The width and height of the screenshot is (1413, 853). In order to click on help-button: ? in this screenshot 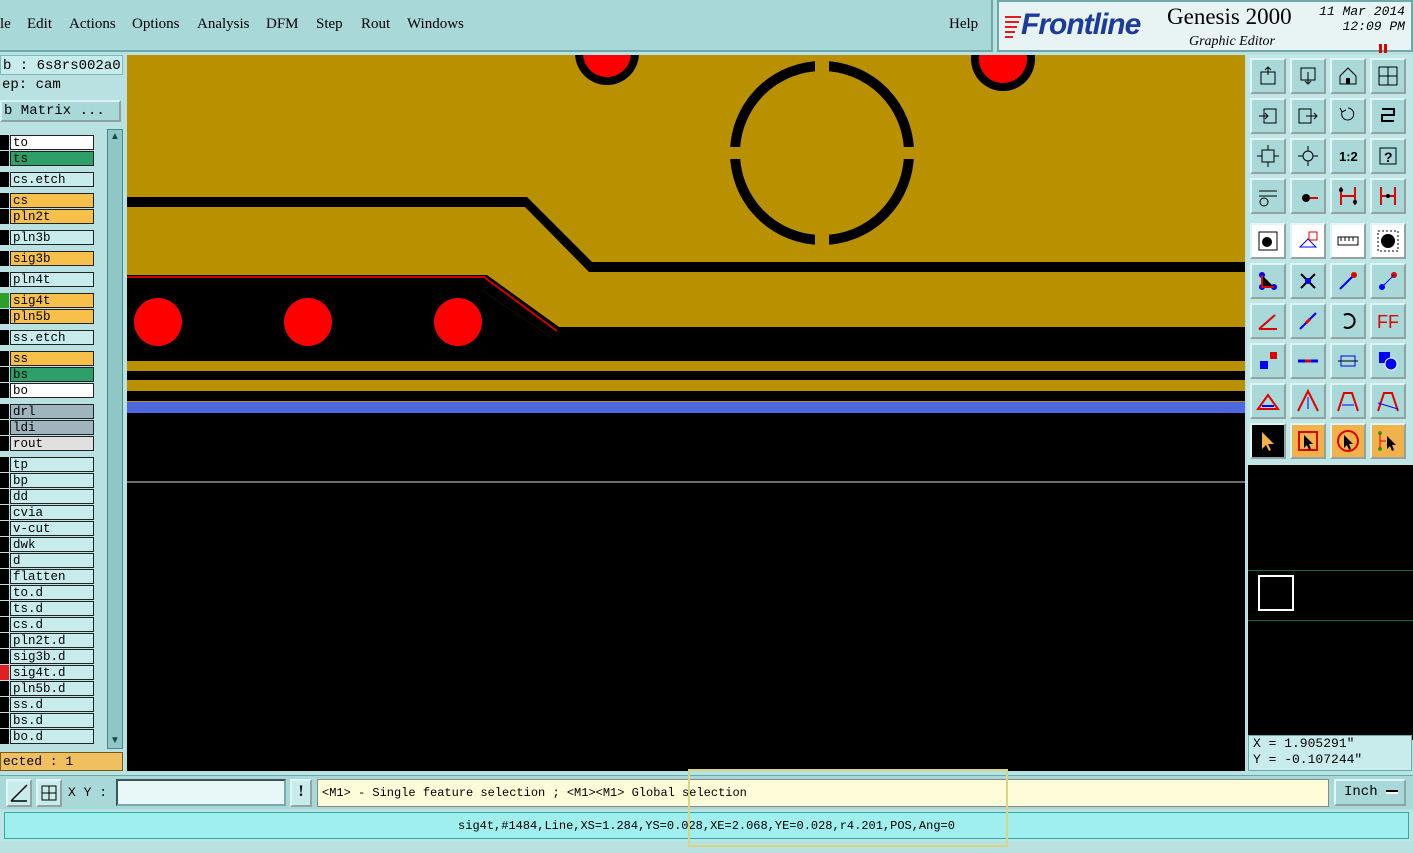, I will do `click(1388, 156)`.